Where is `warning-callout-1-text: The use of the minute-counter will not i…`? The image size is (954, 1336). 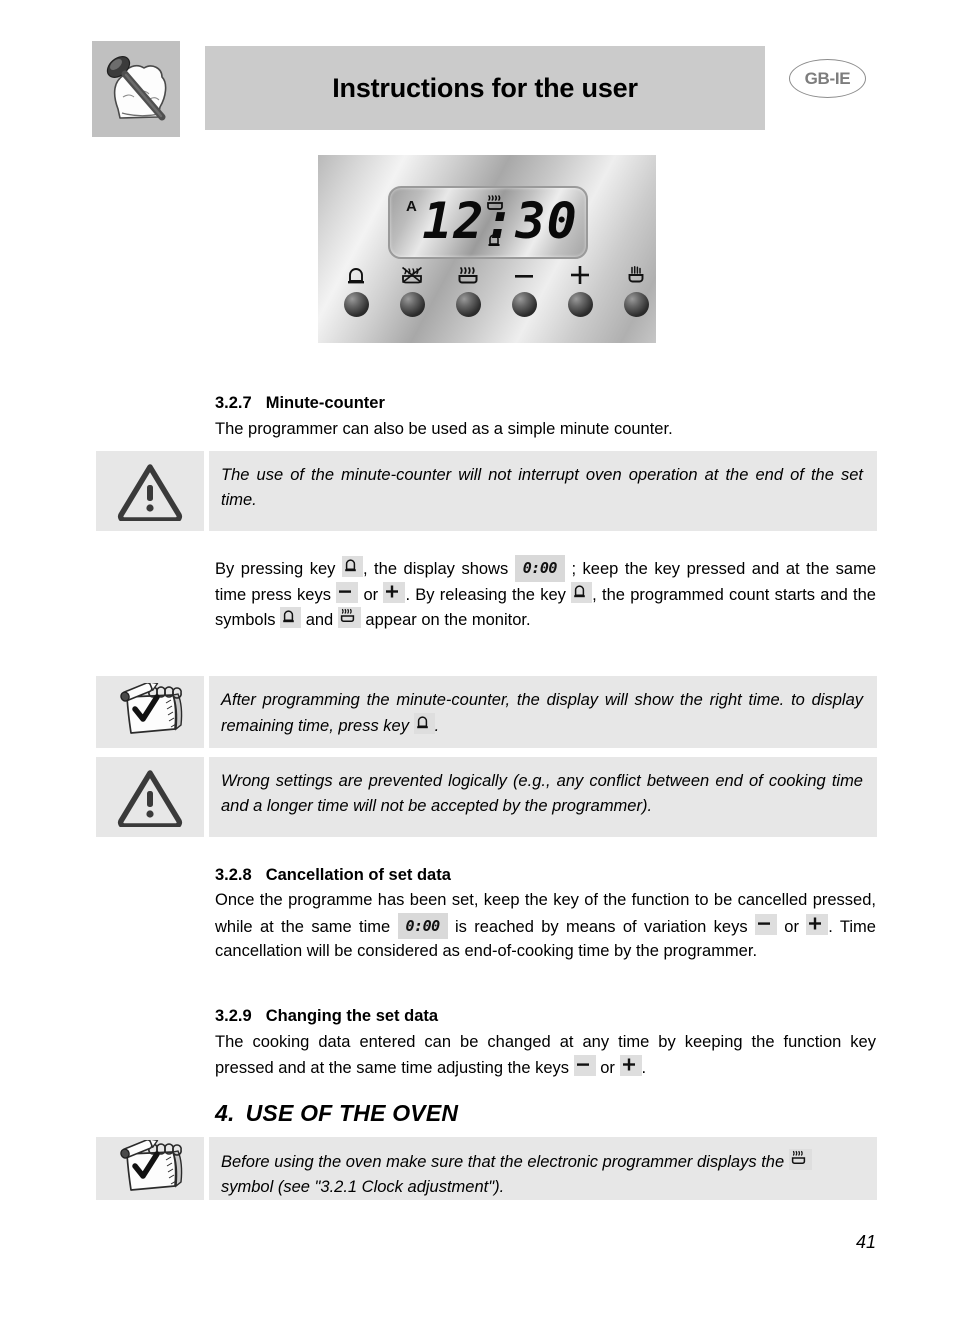
warning-callout-1-text: The use of the minute-counter will not i… is located at coordinates (543, 491).